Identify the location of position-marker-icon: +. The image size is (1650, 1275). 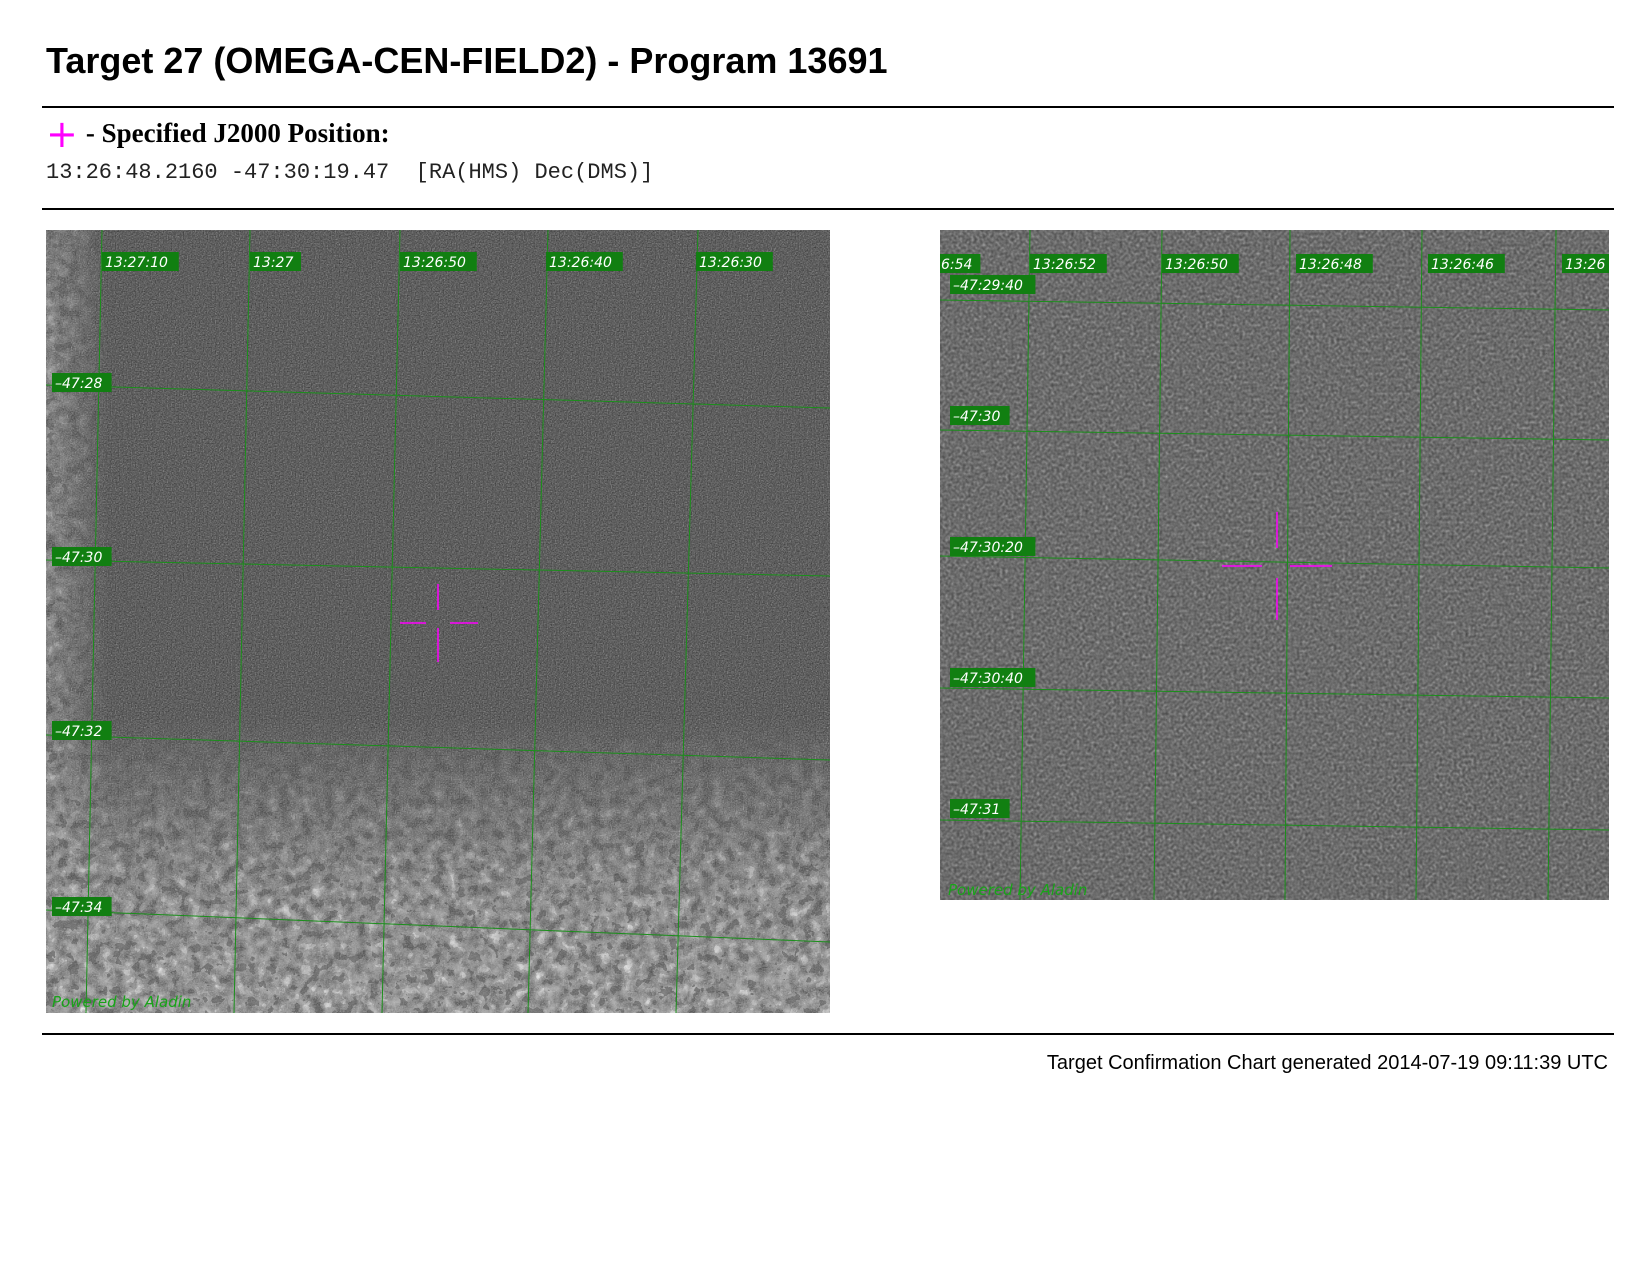
(62, 133).